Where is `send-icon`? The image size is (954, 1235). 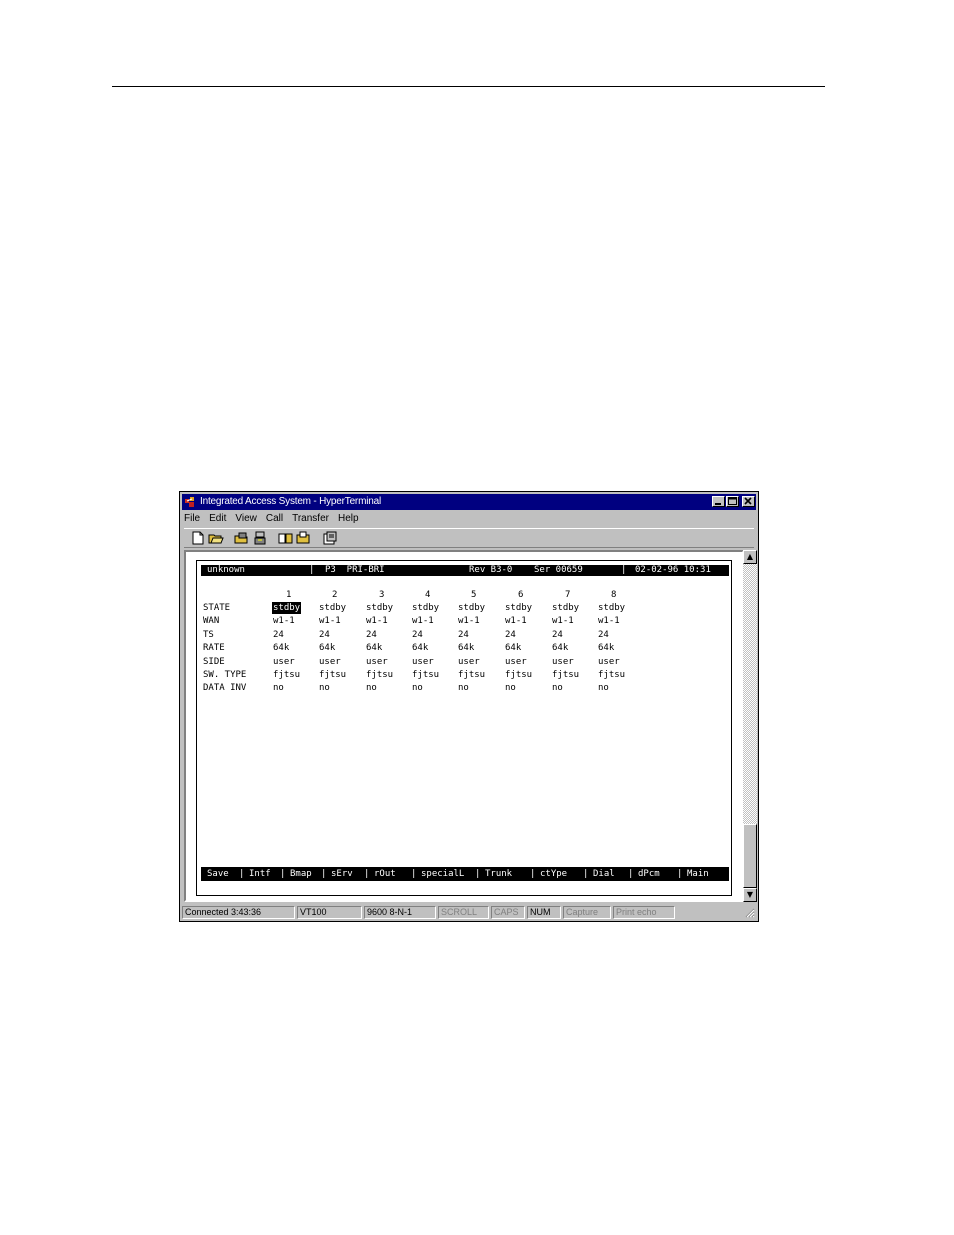
send-icon is located at coordinates (286, 538).